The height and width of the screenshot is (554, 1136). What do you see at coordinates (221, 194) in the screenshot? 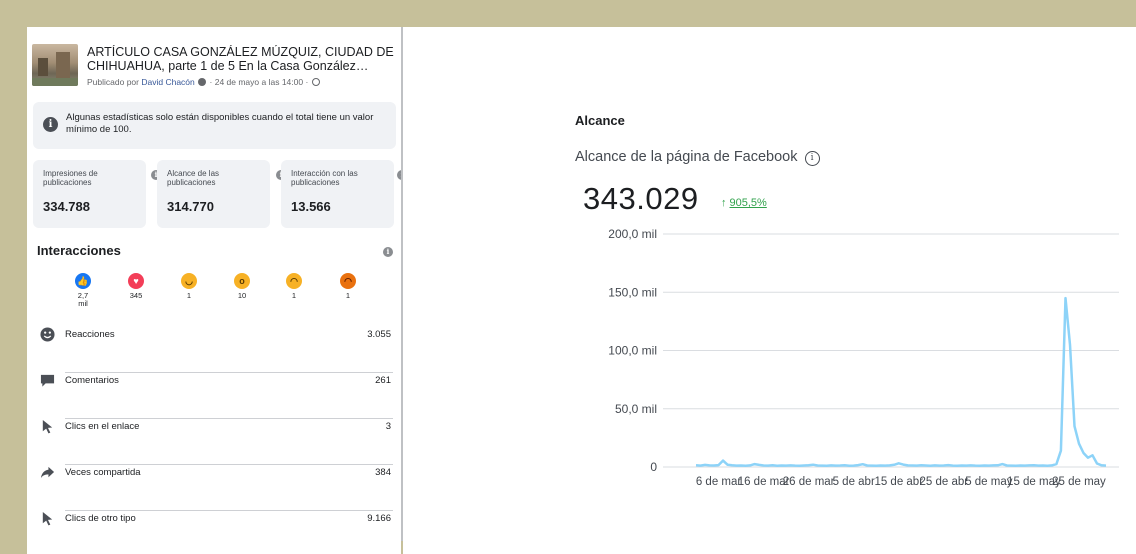
I see `stat-card-reach: Alcance de las publicaciones 314.770 i` at bounding box center [221, 194].